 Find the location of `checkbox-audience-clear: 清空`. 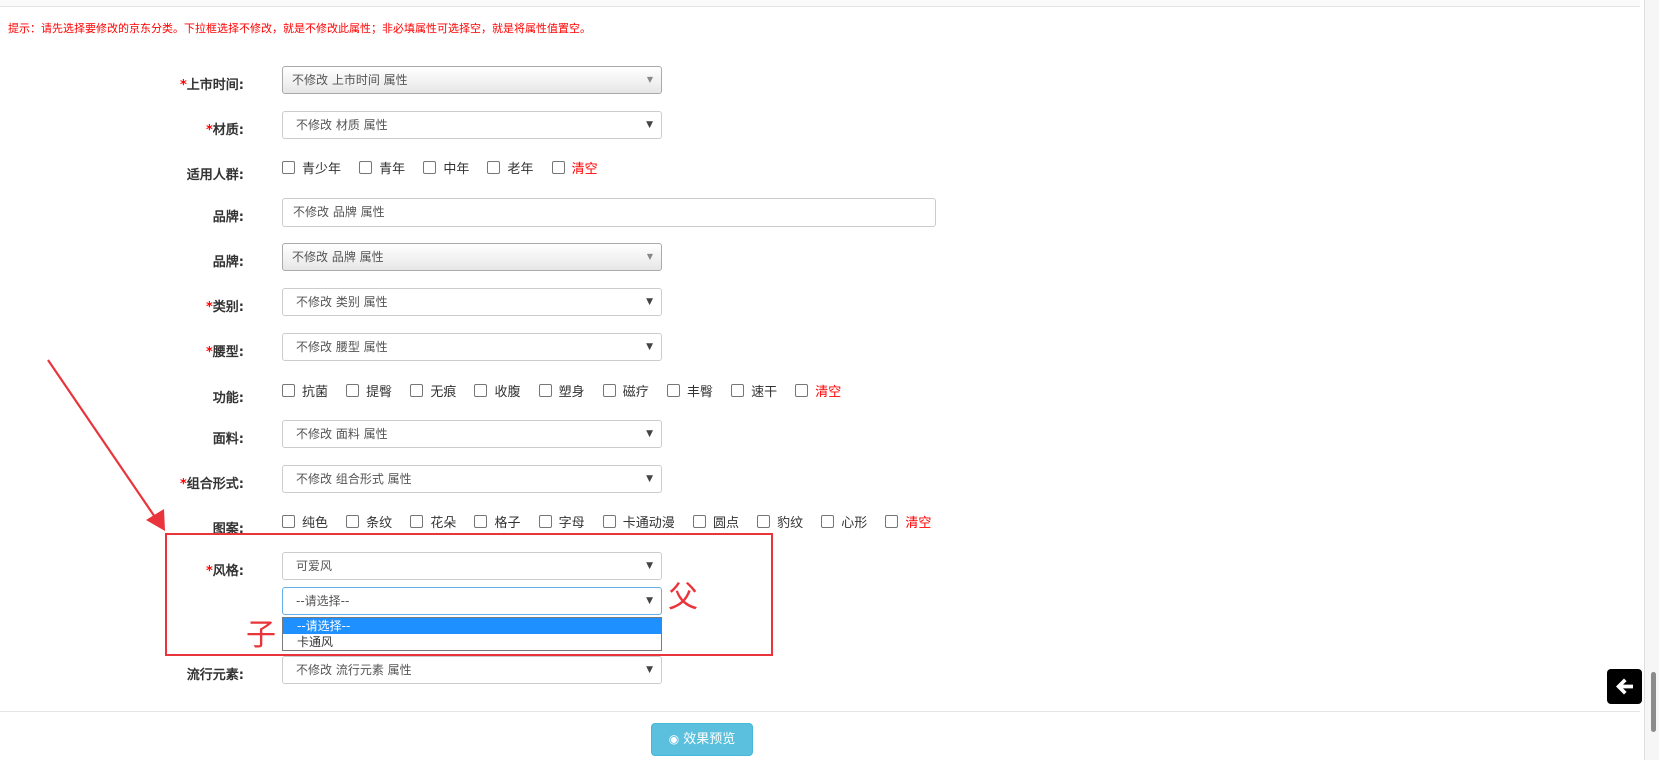

checkbox-audience-clear: 清空 is located at coordinates (574, 167).